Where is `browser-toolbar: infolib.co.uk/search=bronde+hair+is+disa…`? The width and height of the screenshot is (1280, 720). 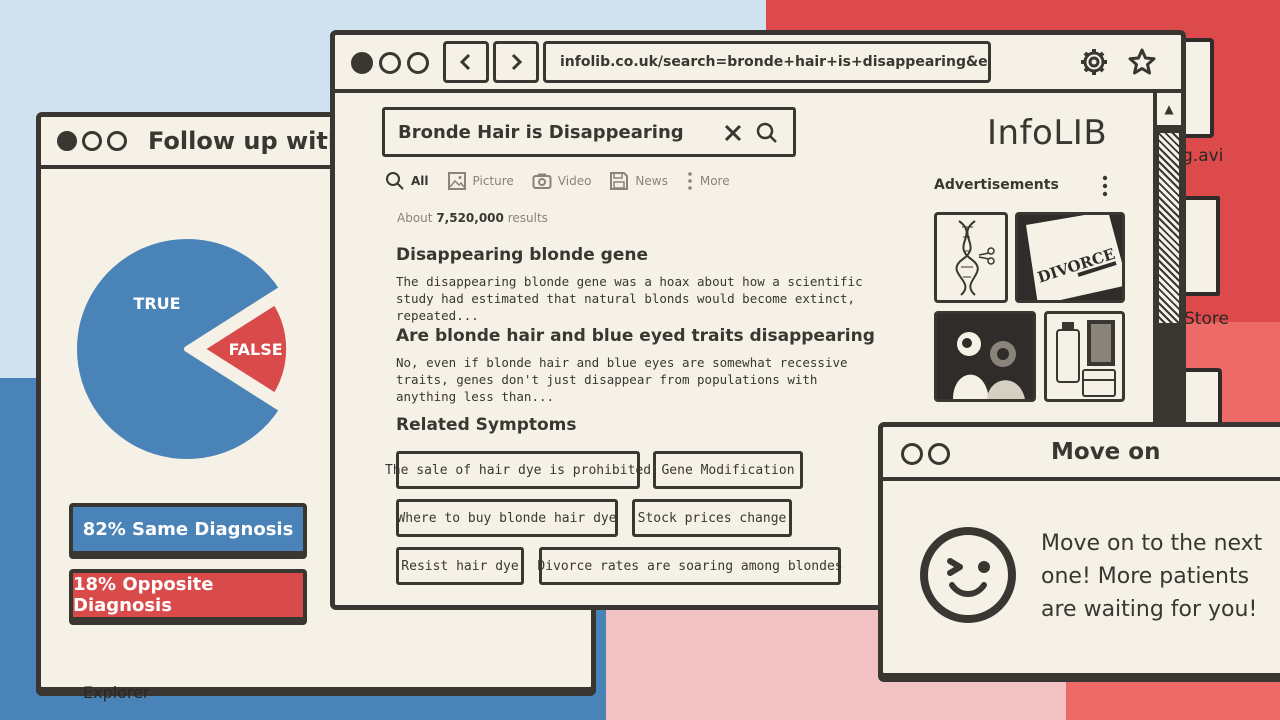 browser-toolbar: infolib.co.uk/search=bronde+hair+is+disa… is located at coordinates (758, 64).